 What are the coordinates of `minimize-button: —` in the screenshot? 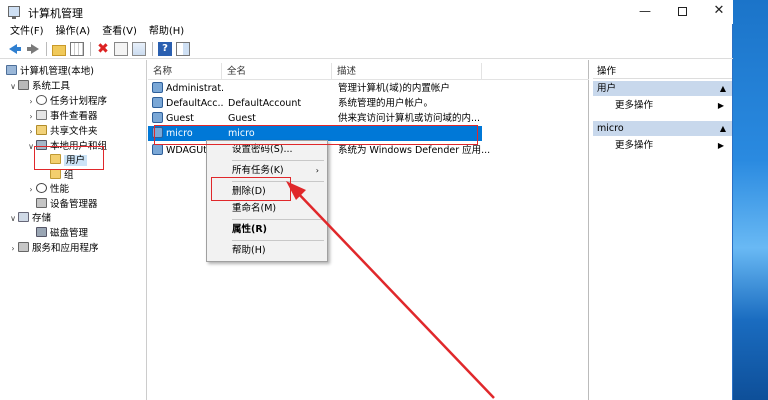 It's located at (645, 12).